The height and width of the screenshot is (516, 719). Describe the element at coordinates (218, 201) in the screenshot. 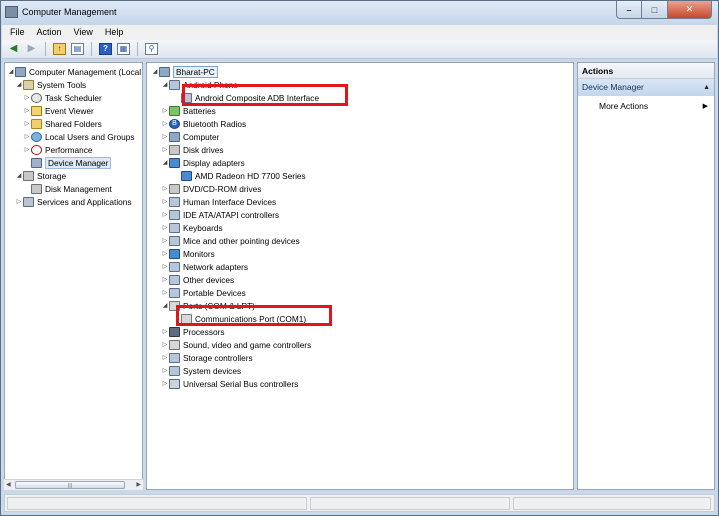

I see `device-category-human-interface-devices: ▷ Human Interface Devices` at that location.